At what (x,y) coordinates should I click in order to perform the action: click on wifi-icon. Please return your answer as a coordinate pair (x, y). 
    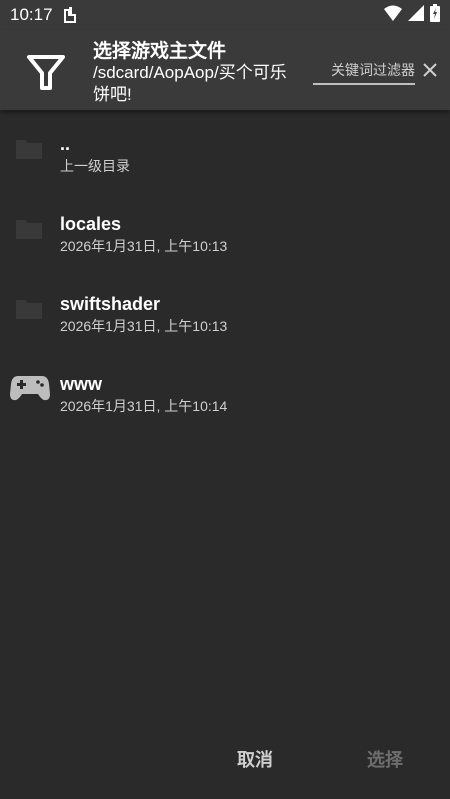
    Looking at the image, I should click on (393, 15).